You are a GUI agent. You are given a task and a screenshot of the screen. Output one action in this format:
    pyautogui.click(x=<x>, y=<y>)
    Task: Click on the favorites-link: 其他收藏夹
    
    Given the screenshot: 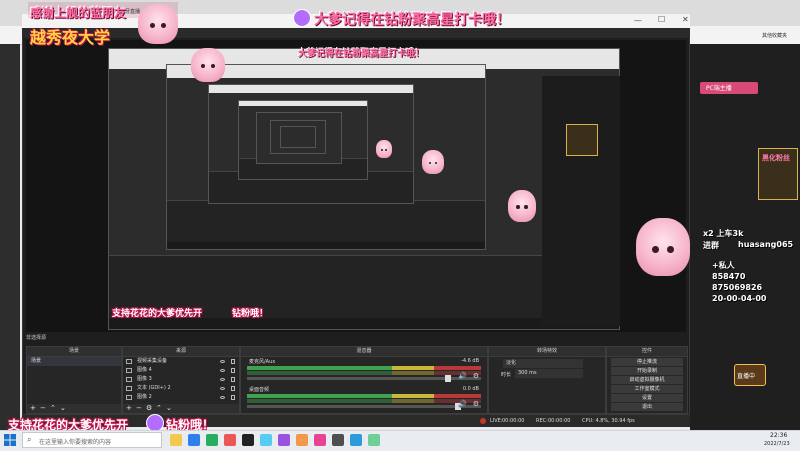 What is the action you would take?
    pyautogui.click(x=774, y=35)
    